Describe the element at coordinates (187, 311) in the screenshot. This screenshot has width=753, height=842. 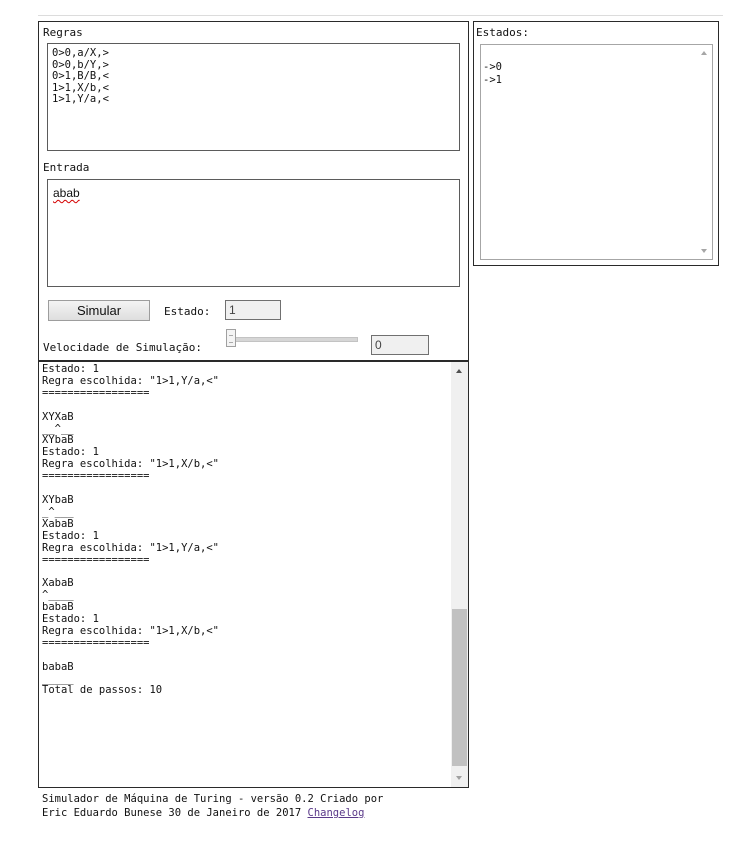
I see `state-label: Estado:` at that location.